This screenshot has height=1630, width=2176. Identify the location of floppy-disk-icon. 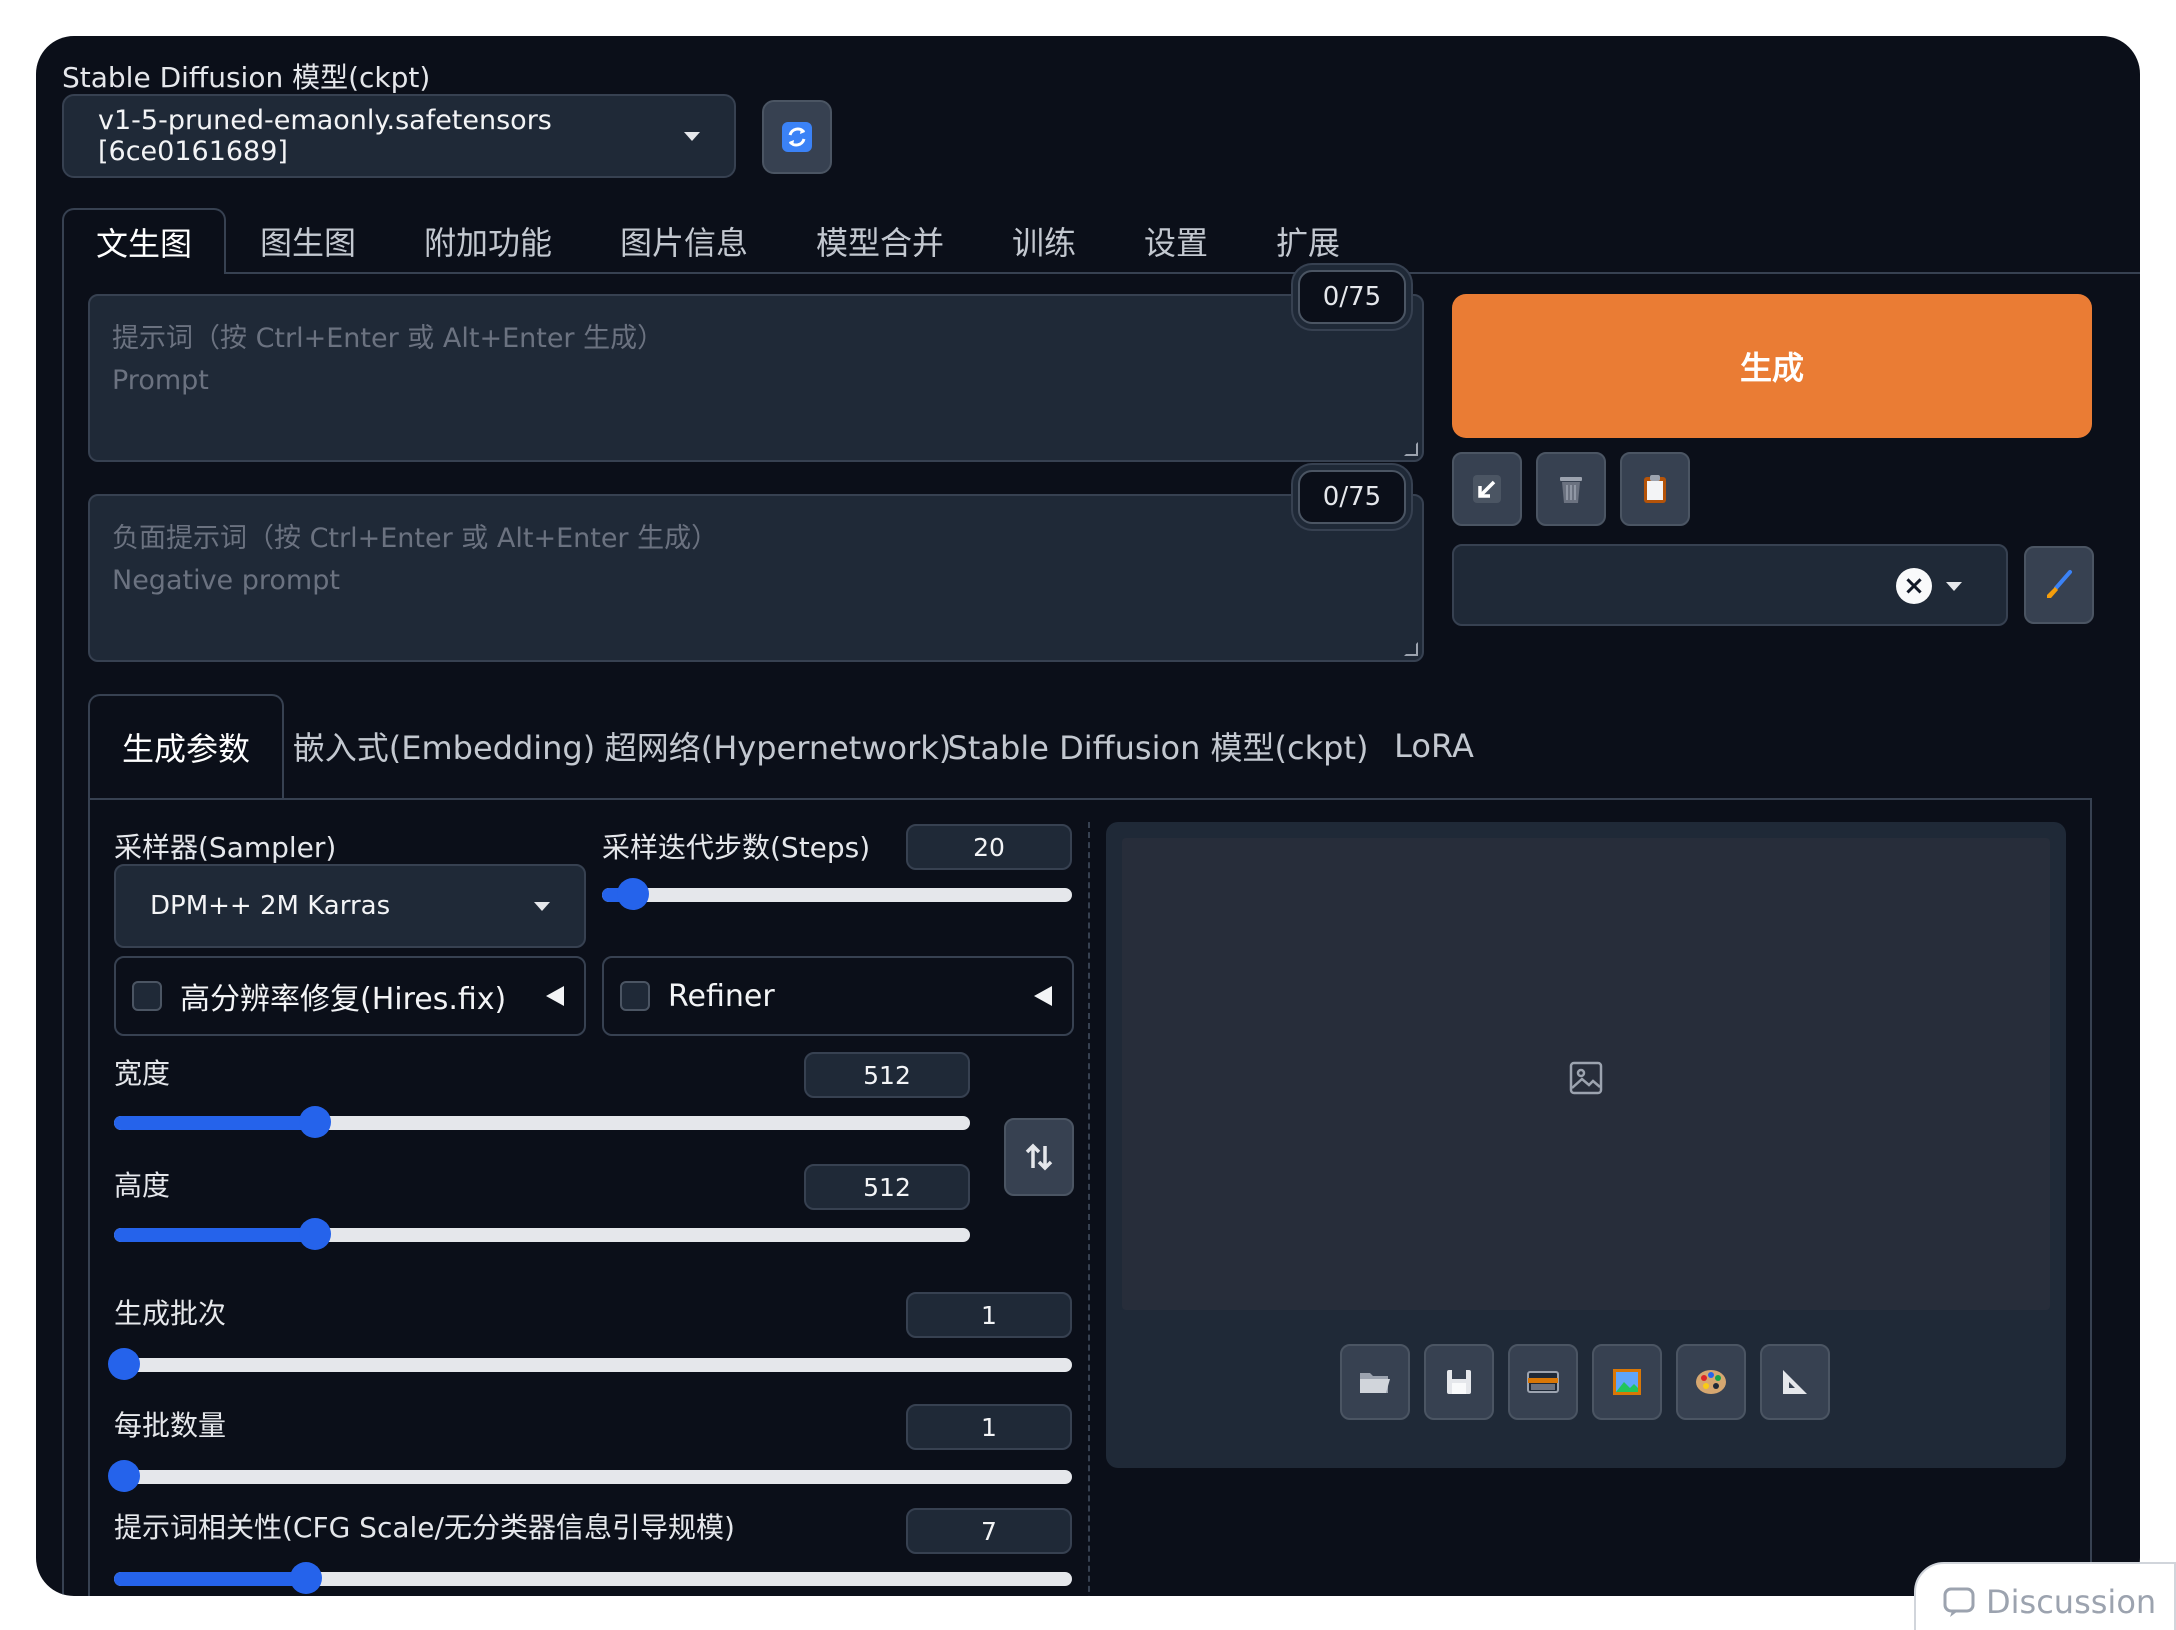
(1459, 1382).